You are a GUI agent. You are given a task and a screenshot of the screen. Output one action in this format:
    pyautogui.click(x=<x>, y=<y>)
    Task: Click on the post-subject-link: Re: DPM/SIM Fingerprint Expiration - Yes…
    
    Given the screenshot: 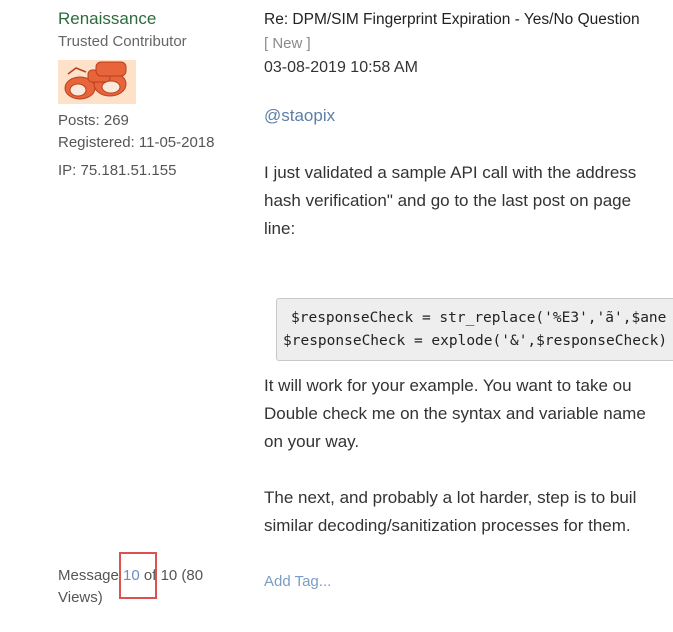 What is the action you would take?
    pyautogui.click(x=452, y=20)
    